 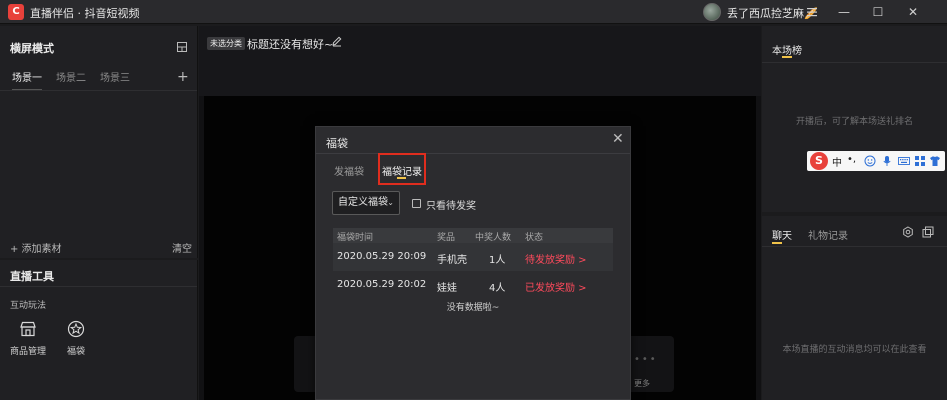 I want to click on close-window-button: ✕, so click(x=913, y=12).